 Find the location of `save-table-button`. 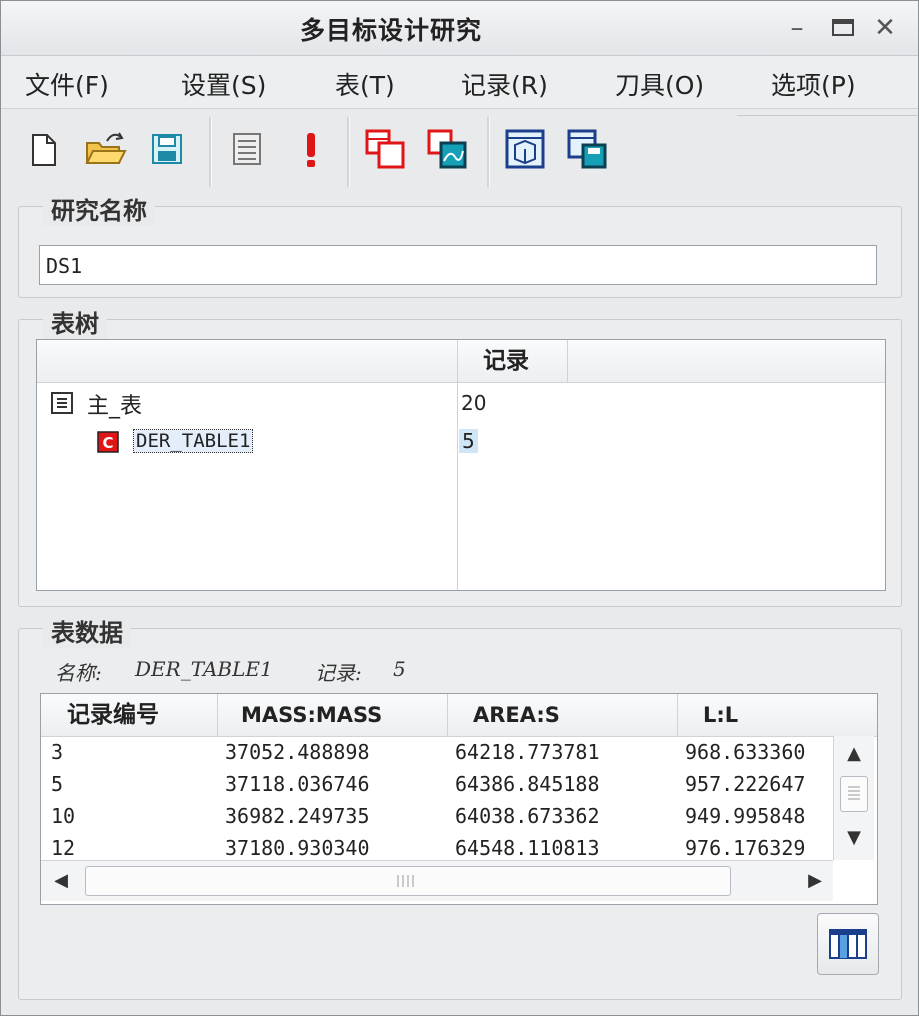

save-table-button is located at coordinates (587, 149).